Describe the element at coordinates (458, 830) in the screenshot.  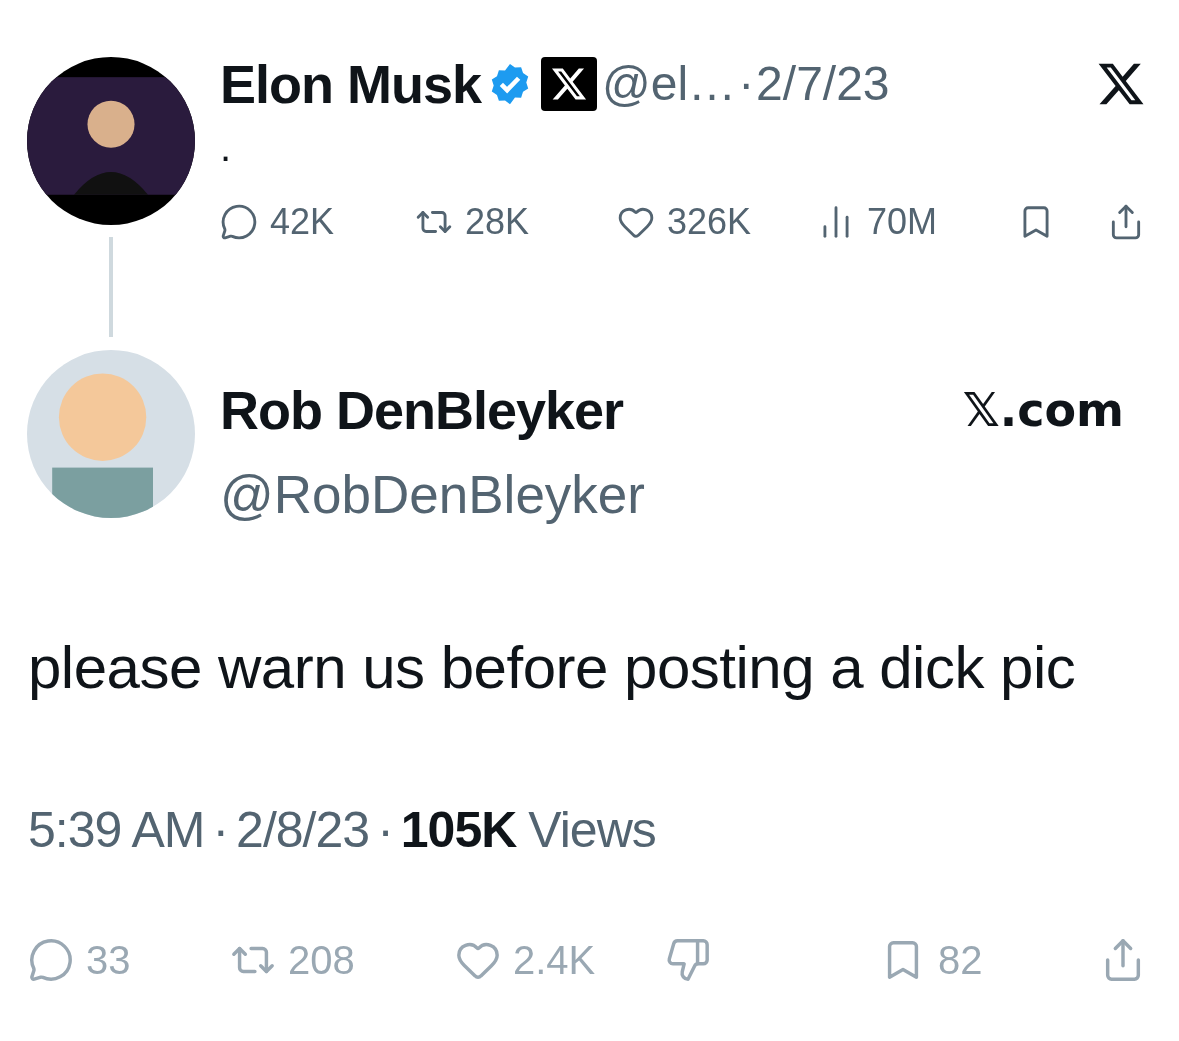
I see `views-count: 105K` at that location.